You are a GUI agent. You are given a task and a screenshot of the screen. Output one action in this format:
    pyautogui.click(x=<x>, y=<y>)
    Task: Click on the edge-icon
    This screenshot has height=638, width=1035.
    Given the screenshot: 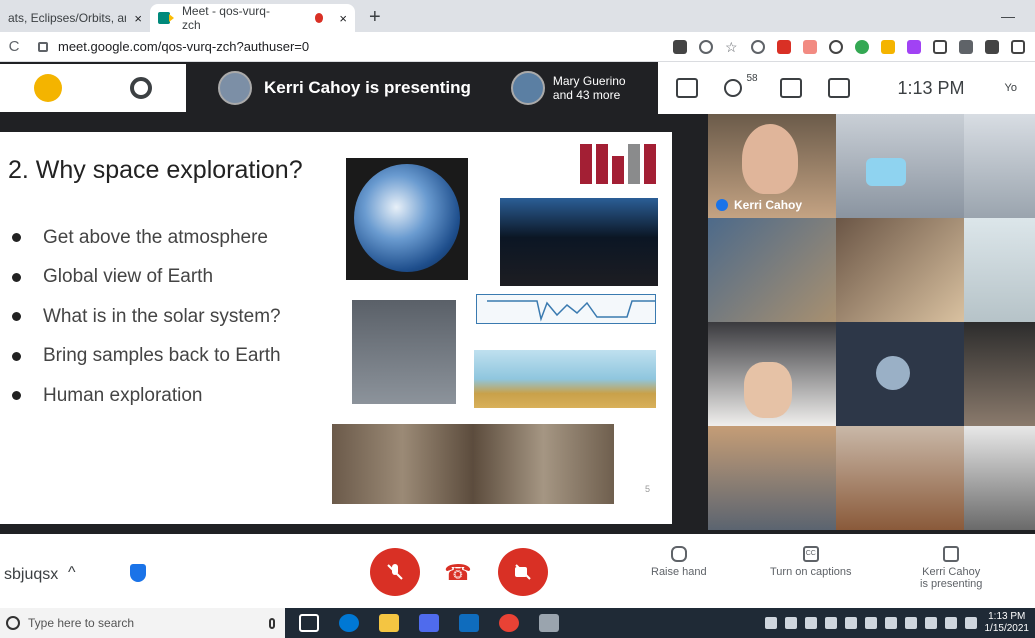 What is the action you would take?
    pyautogui.click(x=349, y=623)
    